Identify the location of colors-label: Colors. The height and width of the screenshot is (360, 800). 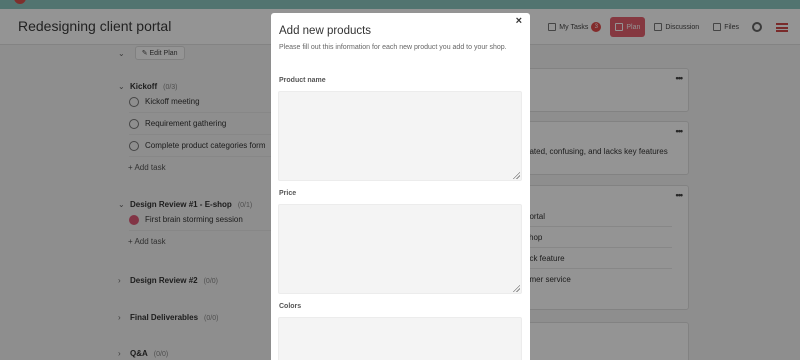
(290, 306).